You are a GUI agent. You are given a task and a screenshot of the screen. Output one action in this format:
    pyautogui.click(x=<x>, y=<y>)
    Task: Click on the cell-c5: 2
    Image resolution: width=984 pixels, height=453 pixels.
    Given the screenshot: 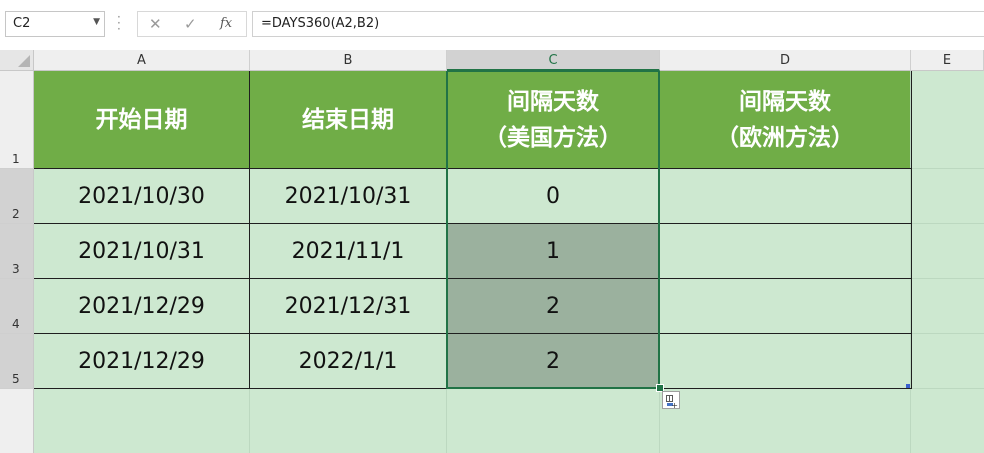 What is the action you would take?
    pyautogui.click(x=553, y=361)
    